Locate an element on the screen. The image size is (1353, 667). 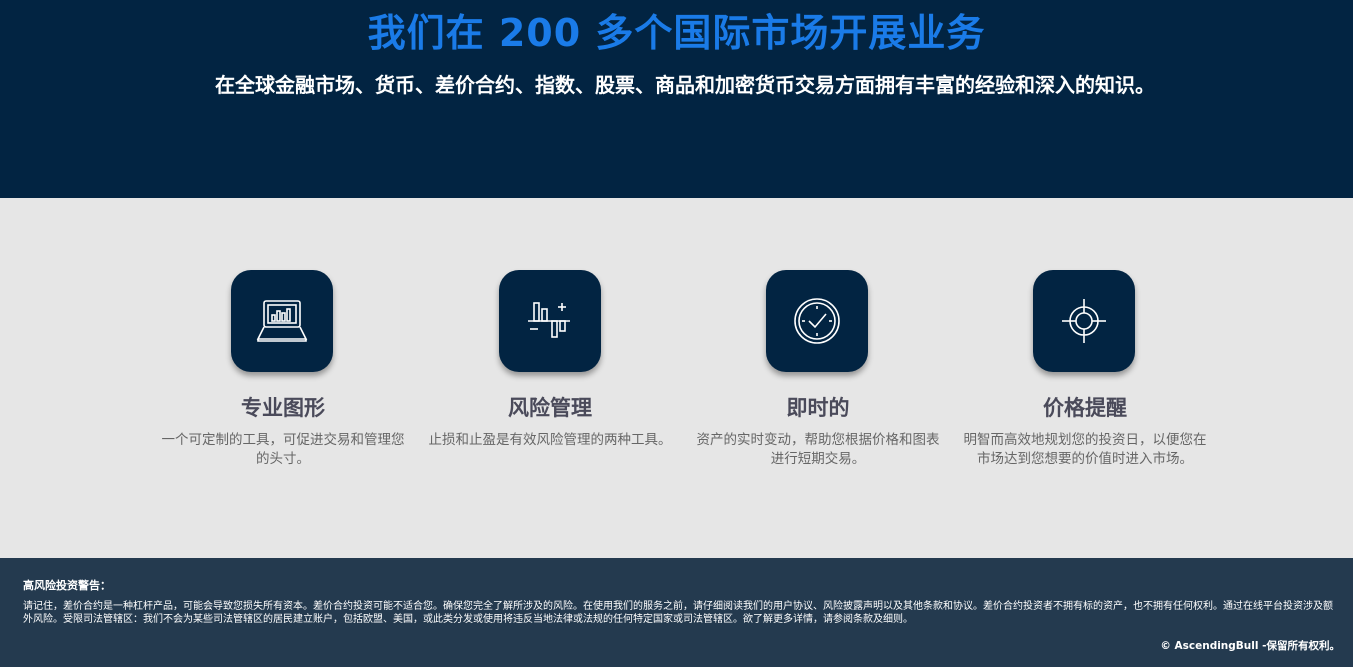
risk-bars-icon is located at coordinates (550, 321).